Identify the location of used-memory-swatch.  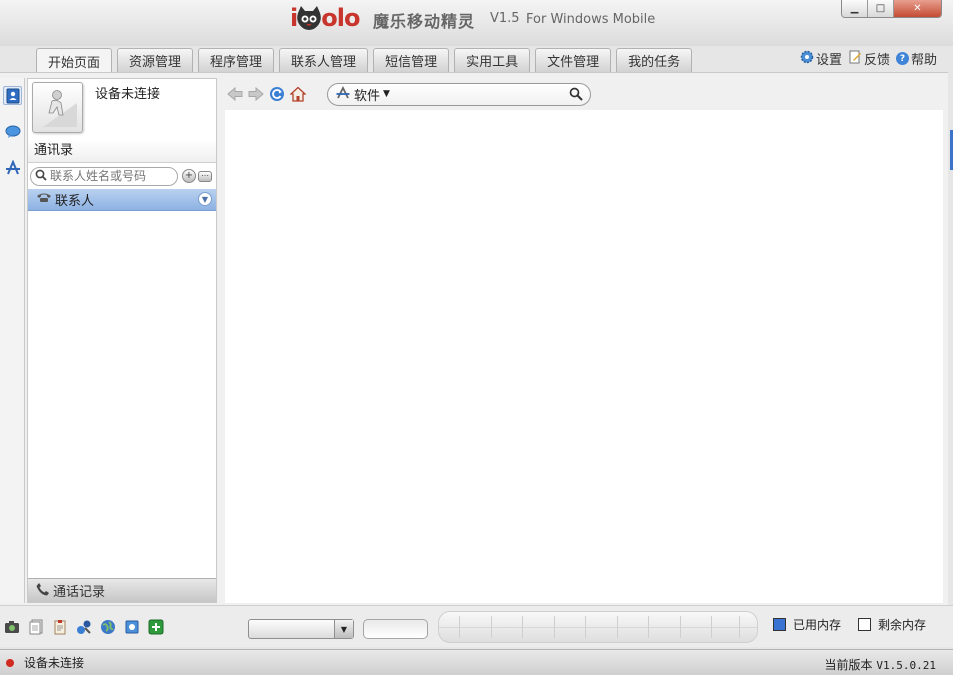
(779, 624).